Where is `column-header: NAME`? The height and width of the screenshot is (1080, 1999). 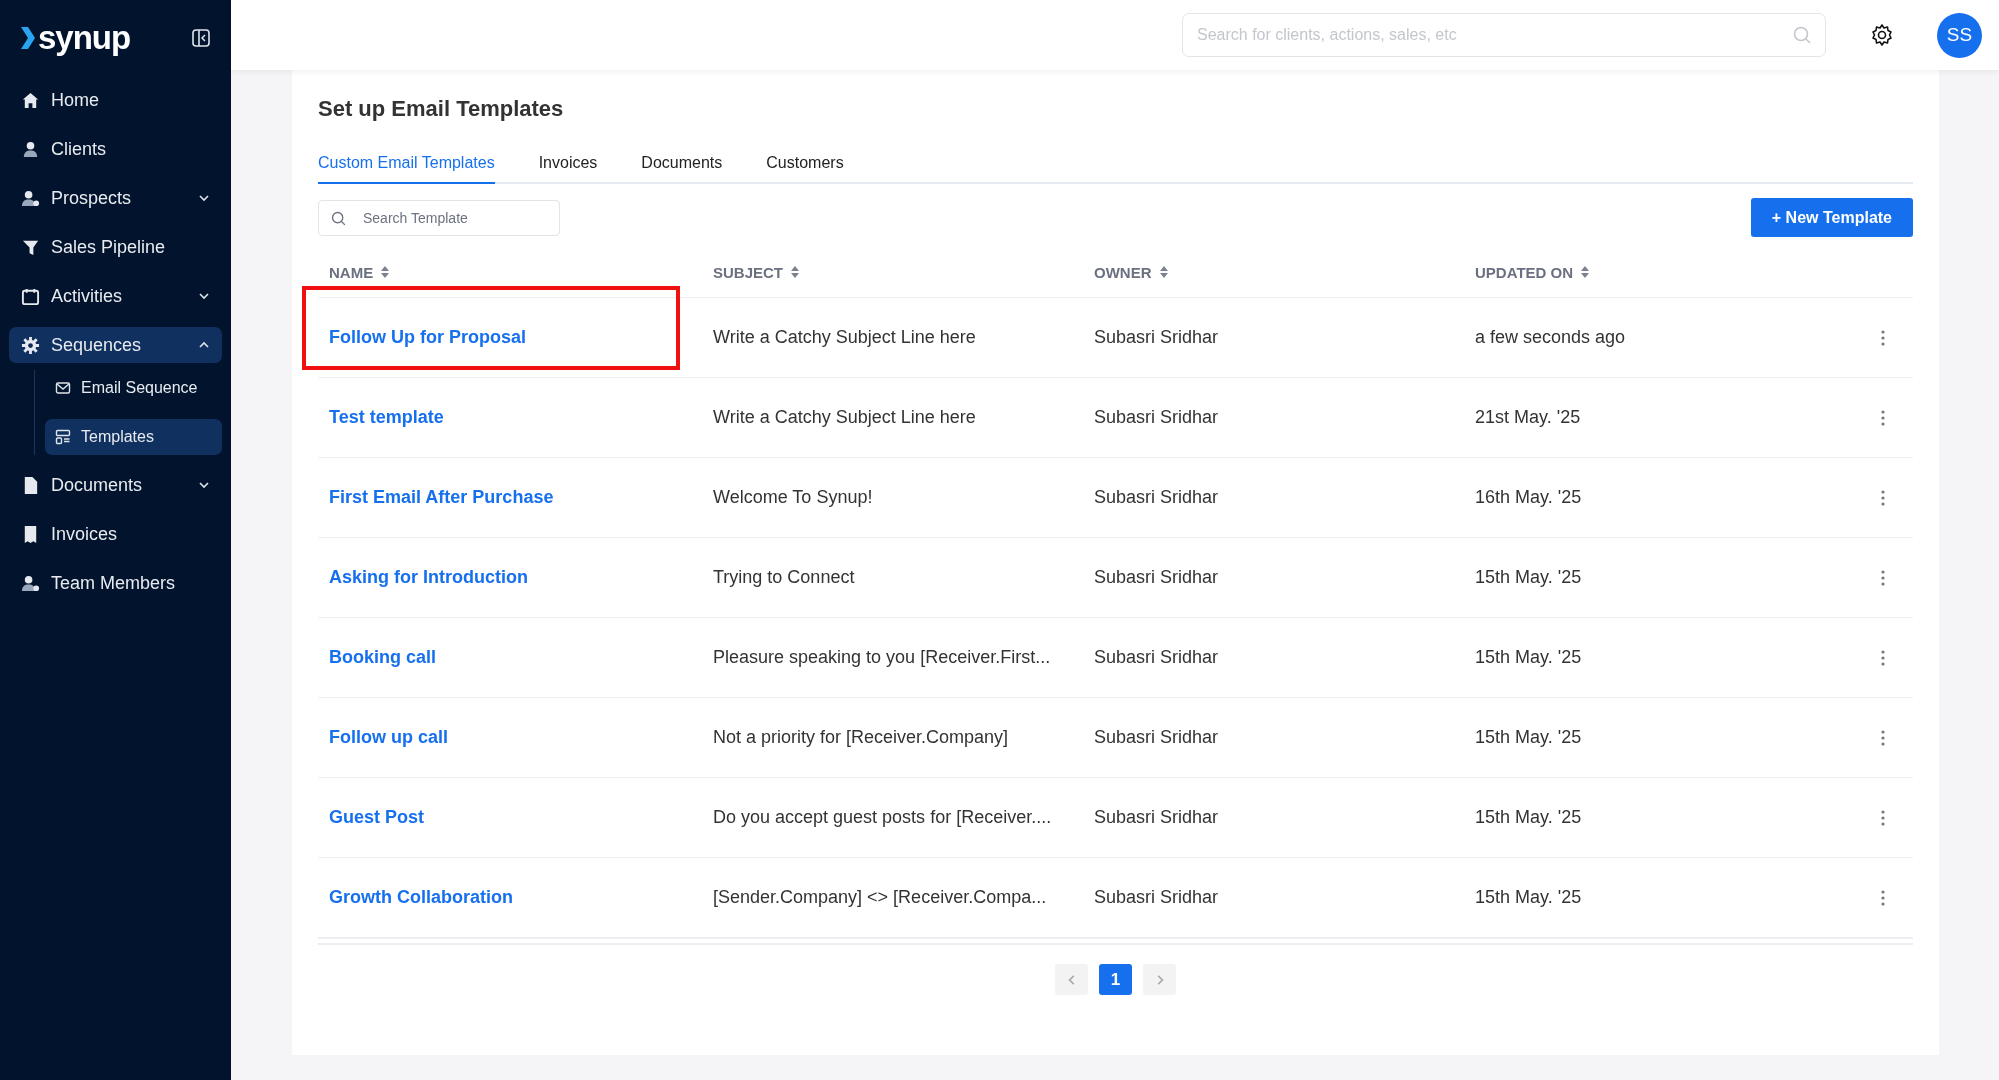 column-header: NAME is located at coordinates (359, 272).